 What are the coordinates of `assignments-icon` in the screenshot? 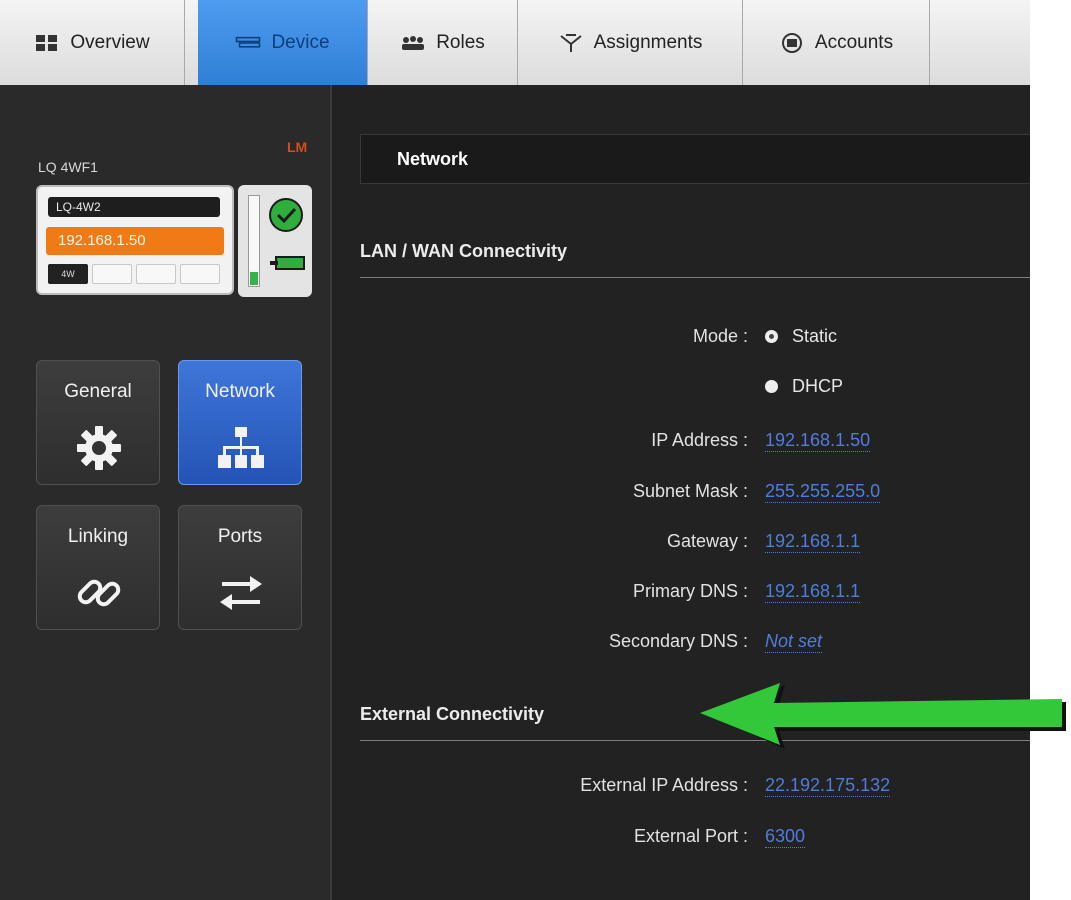 It's located at (571, 43).